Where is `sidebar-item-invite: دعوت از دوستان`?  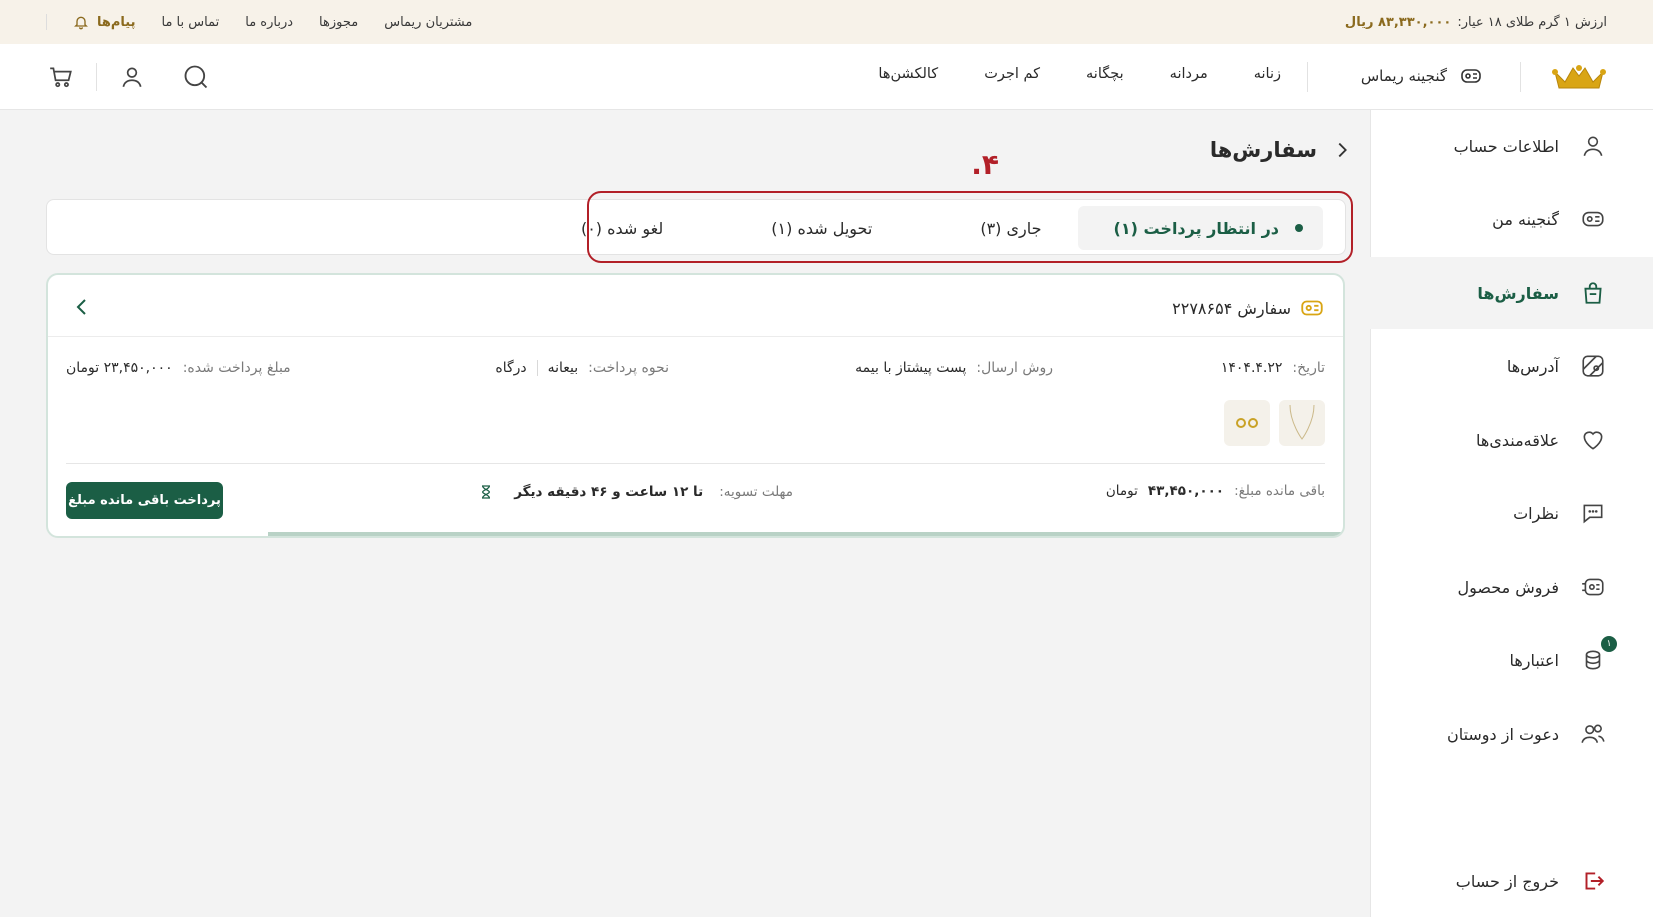 sidebar-item-invite: دعوت از دوستان is located at coordinates (1511, 734).